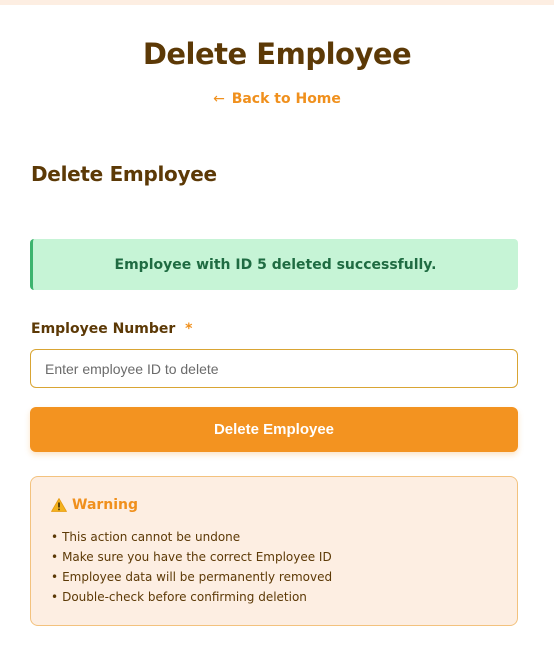 This screenshot has height=647, width=554. I want to click on section-title: Delete Employee, so click(124, 174).